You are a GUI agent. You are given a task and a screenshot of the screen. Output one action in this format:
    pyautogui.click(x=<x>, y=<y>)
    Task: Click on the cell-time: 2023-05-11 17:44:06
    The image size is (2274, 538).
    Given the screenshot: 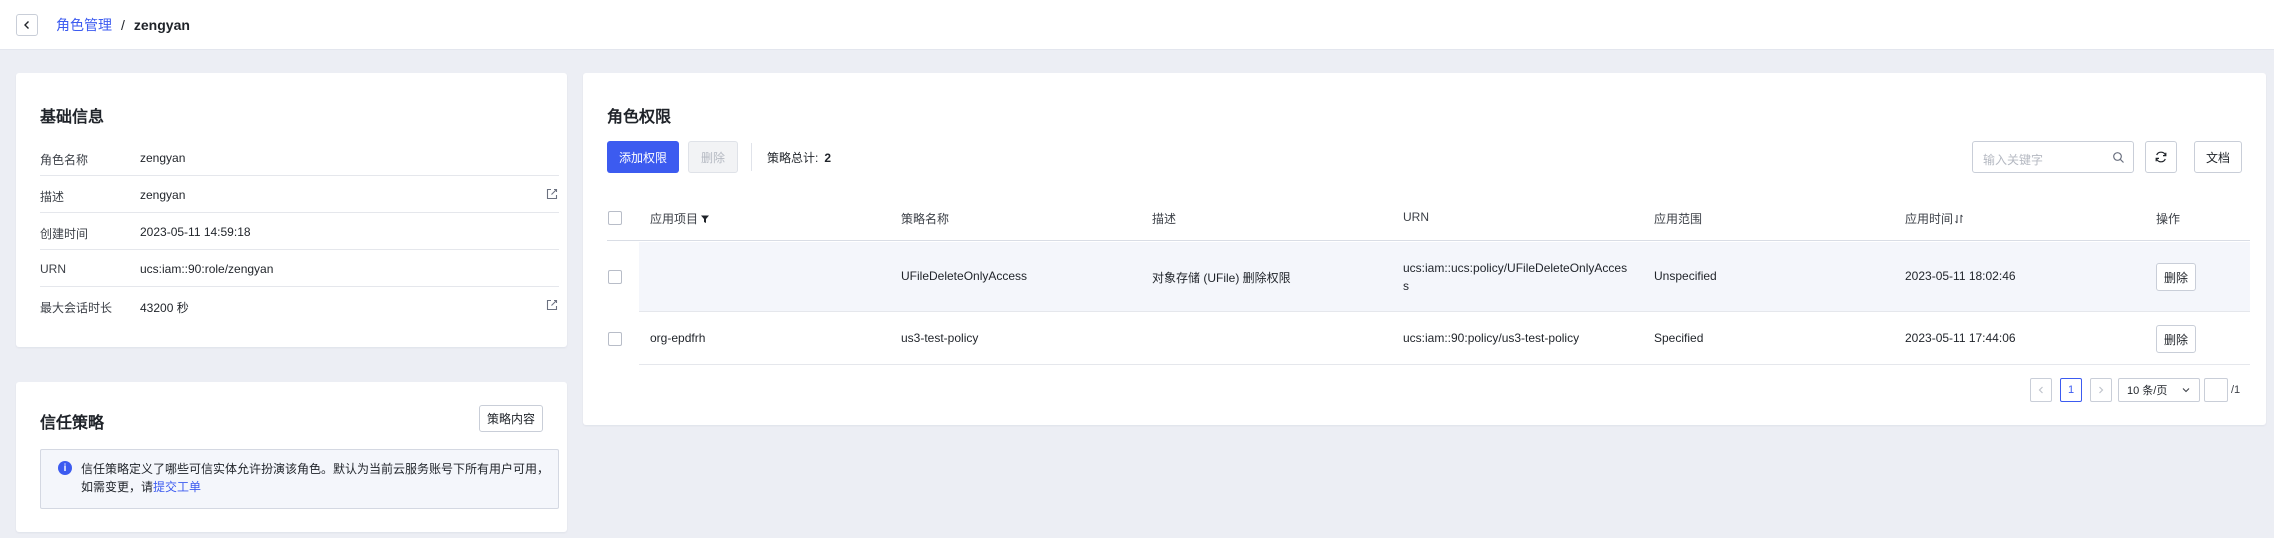 What is the action you would take?
    pyautogui.click(x=1960, y=338)
    